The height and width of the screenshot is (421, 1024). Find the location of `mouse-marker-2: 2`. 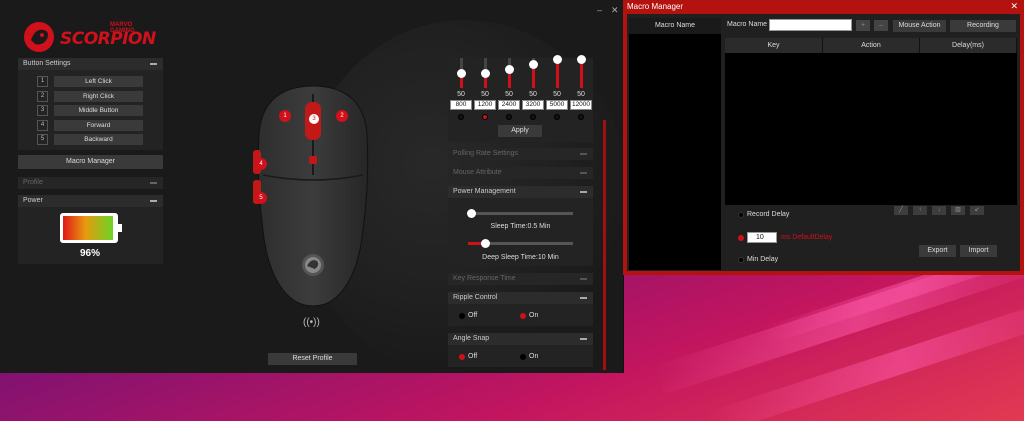

mouse-marker-2: 2 is located at coordinates (342, 116).